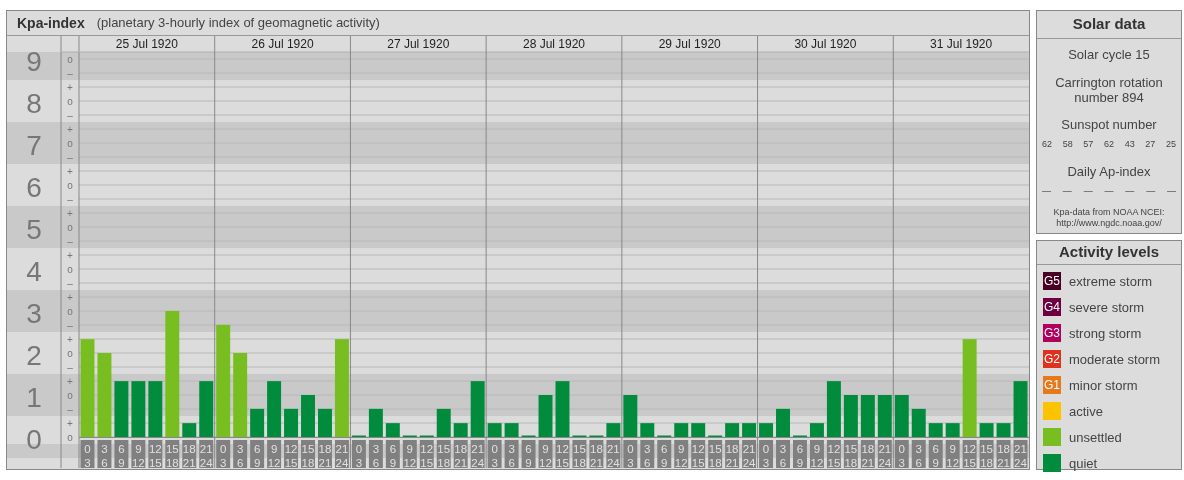 The height and width of the screenshot is (480, 1184). What do you see at coordinates (34, 103) in the screenshot?
I see `kp-axis-label: 8` at bounding box center [34, 103].